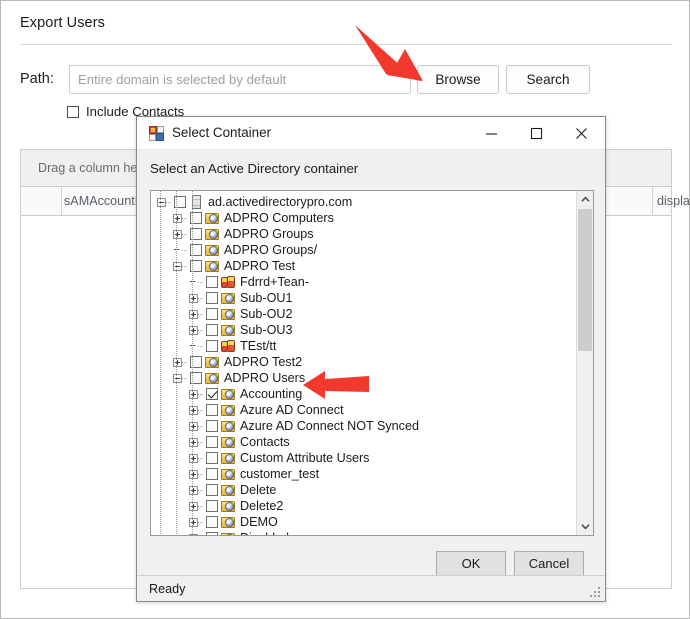 This screenshot has width=690, height=619. What do you see at coordinates (371, 133) in the screenshot?
I see `dialog-titlebar: Select Container` at bounding box center [371, 133].